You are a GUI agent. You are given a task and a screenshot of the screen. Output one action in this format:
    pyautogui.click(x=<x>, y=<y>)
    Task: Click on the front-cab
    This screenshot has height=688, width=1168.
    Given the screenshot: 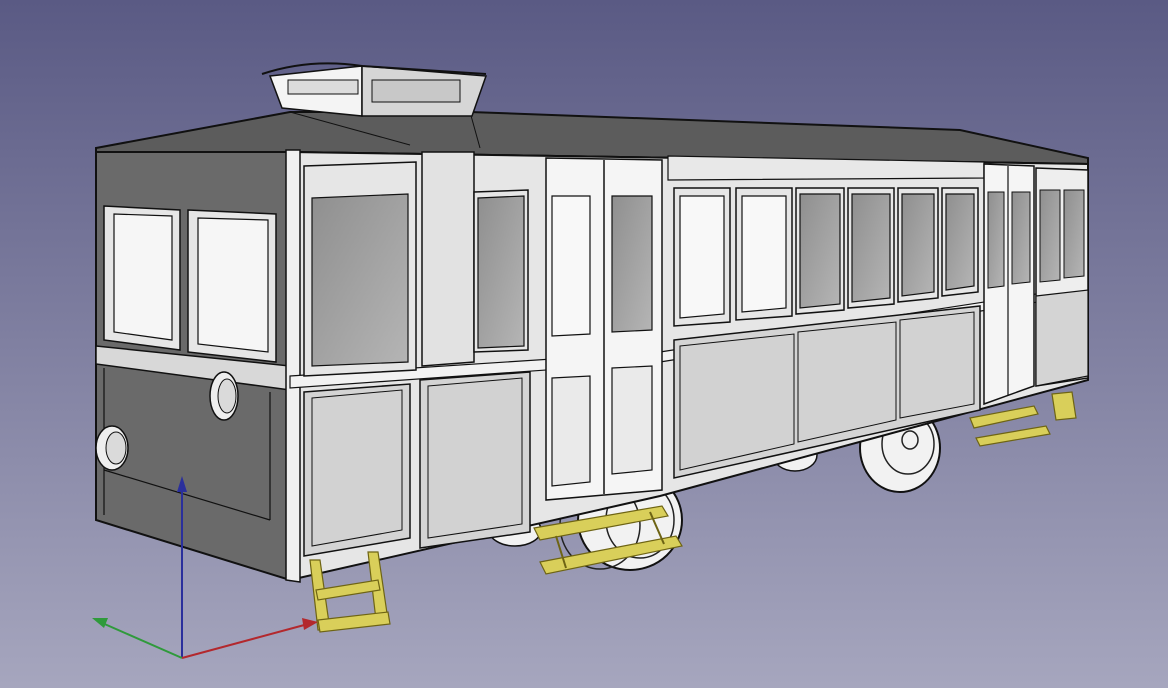 What is the action you would take?
    pyautogui.click(x=193, y=366)
    